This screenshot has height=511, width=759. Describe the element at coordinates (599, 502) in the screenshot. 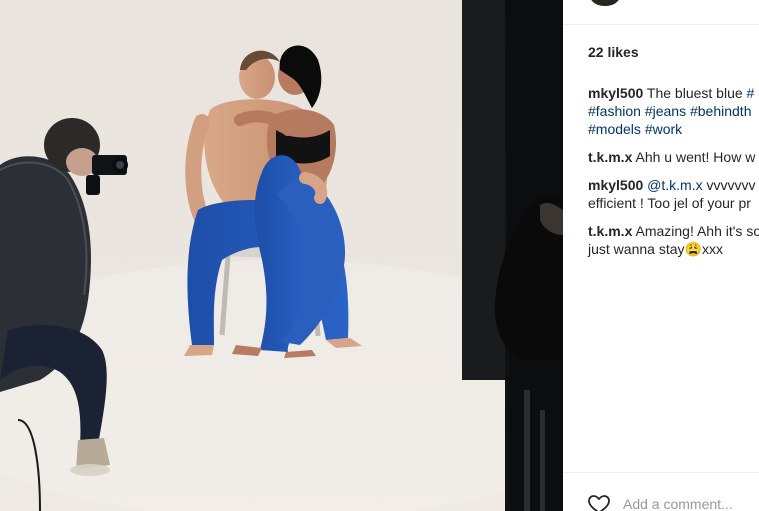

I see `heart-outline-icon` at that location.